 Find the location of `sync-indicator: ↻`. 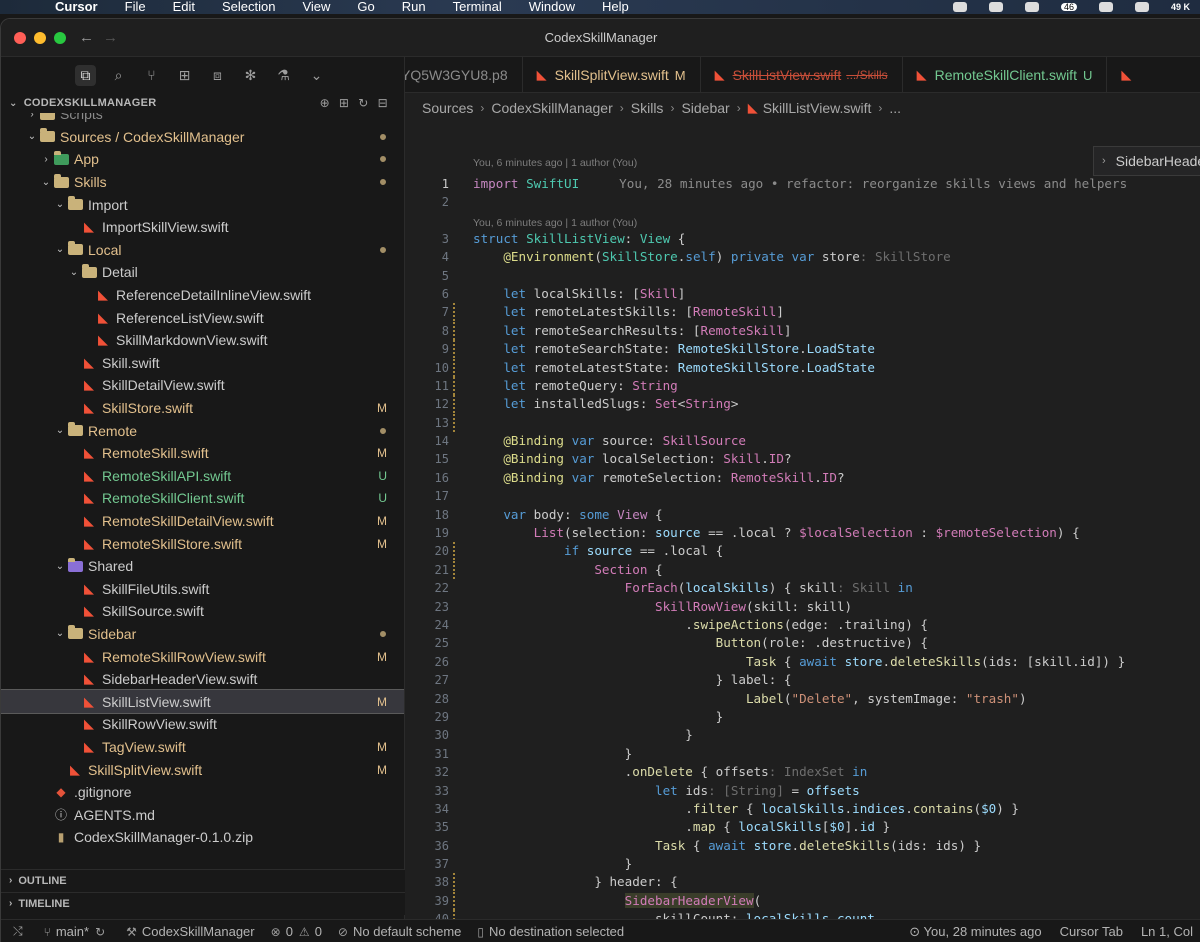

sync-indicator: ↻ is located at coordinates (102, 932).